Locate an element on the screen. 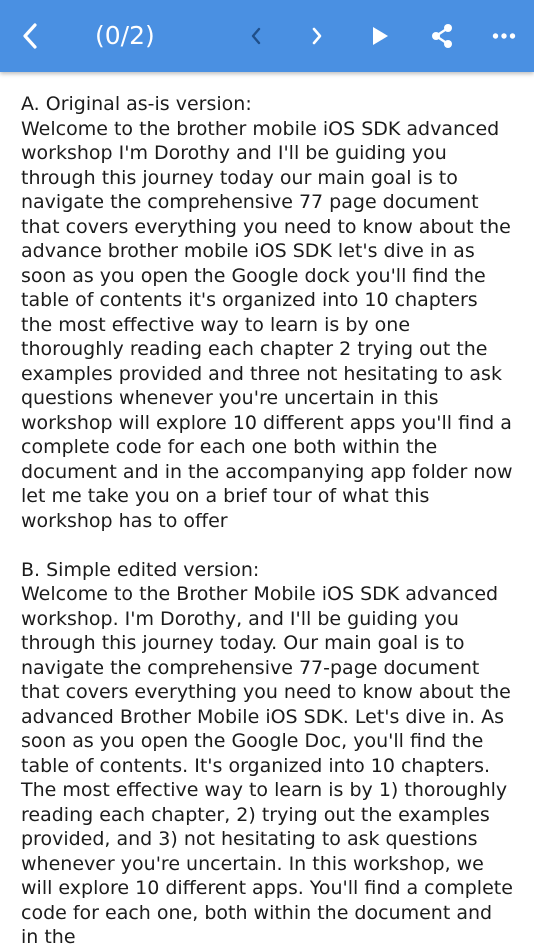 The image size is (534, 950). chevron-left-icon is located at coordinates (30, 36).